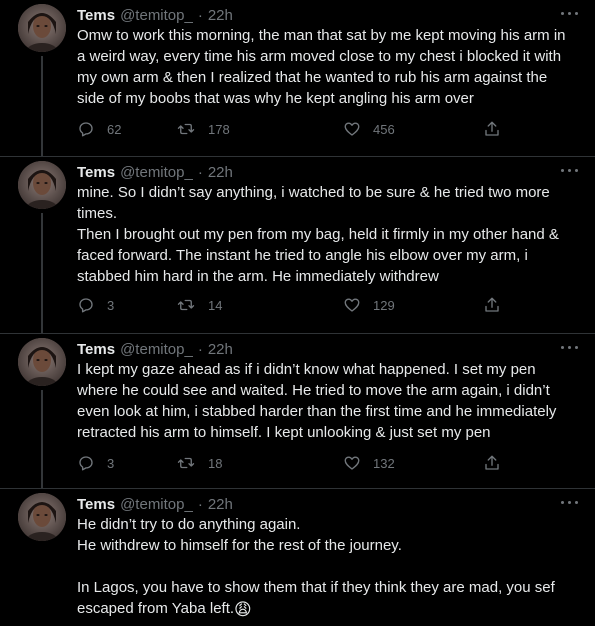 Image resolution: width=595 pixels, height=626 pixels. What do you see at coordinates (369, 463) in the screenshot?
I see `like-button: 132` at bounding box center [369, 463].